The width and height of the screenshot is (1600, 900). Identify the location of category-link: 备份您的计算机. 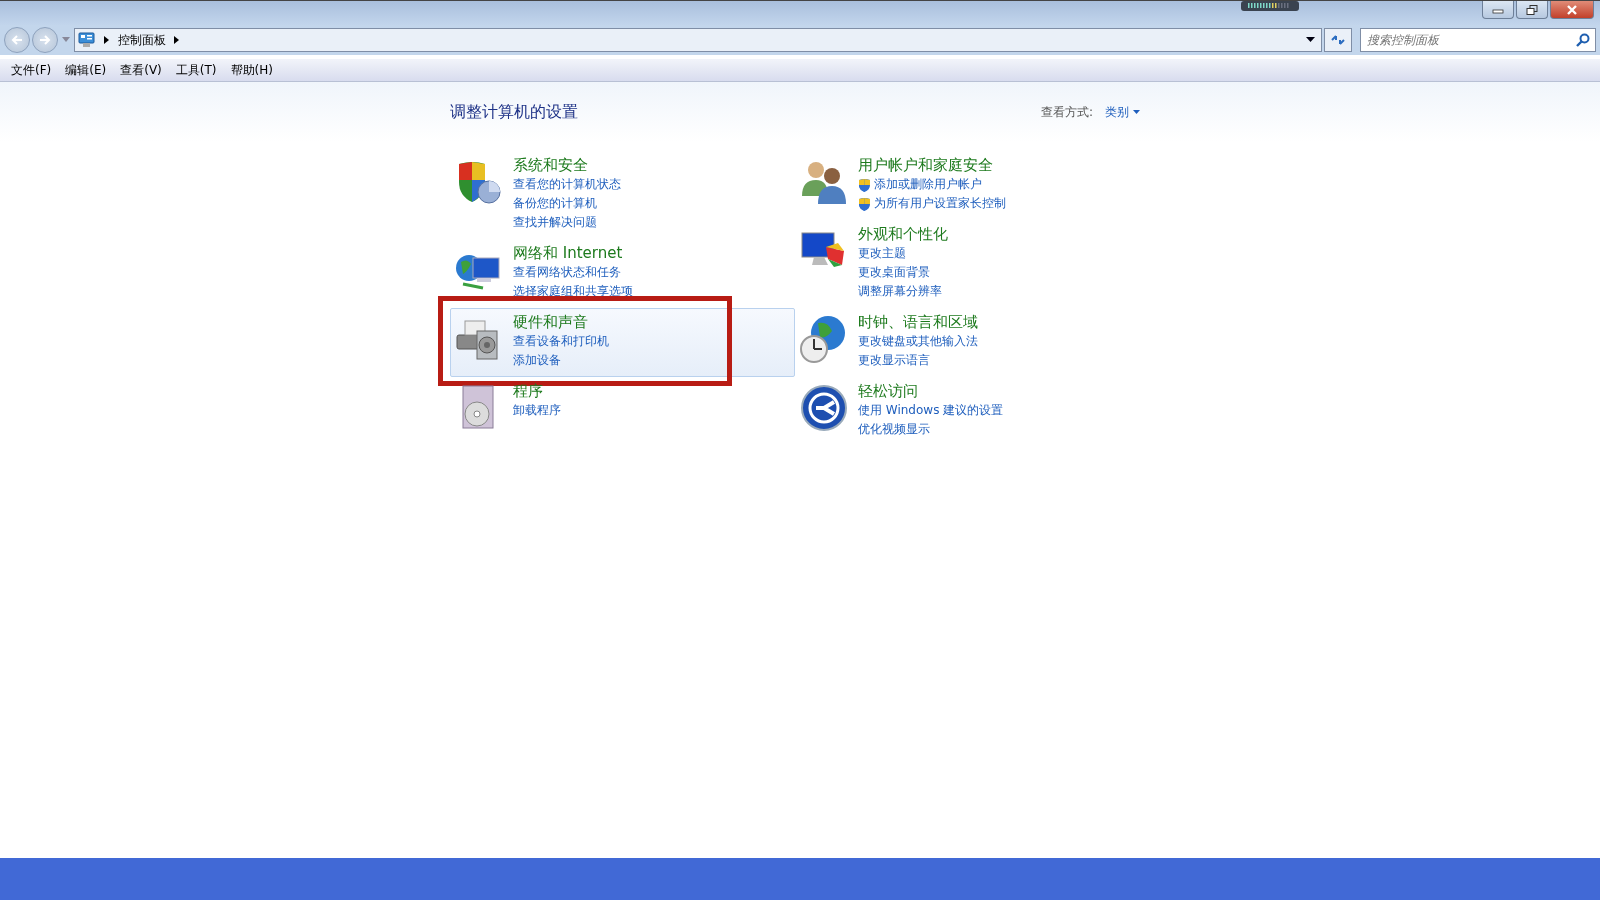
(555, 203).